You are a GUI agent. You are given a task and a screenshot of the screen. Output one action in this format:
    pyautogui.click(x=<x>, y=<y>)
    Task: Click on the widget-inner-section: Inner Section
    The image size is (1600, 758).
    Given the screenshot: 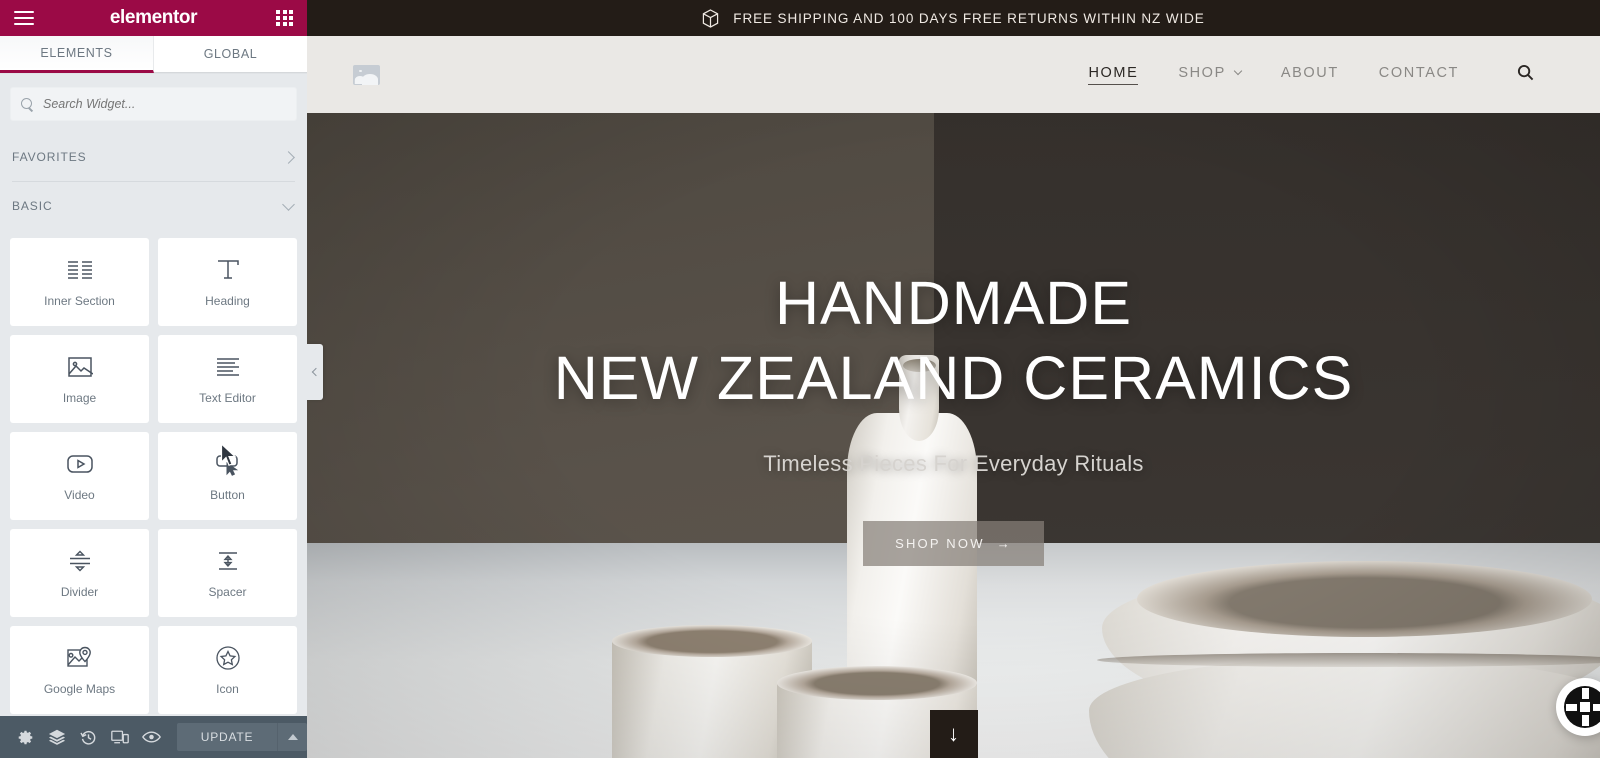 What is the action you would take?
    pyautogui.click(x=79, y=282)
    